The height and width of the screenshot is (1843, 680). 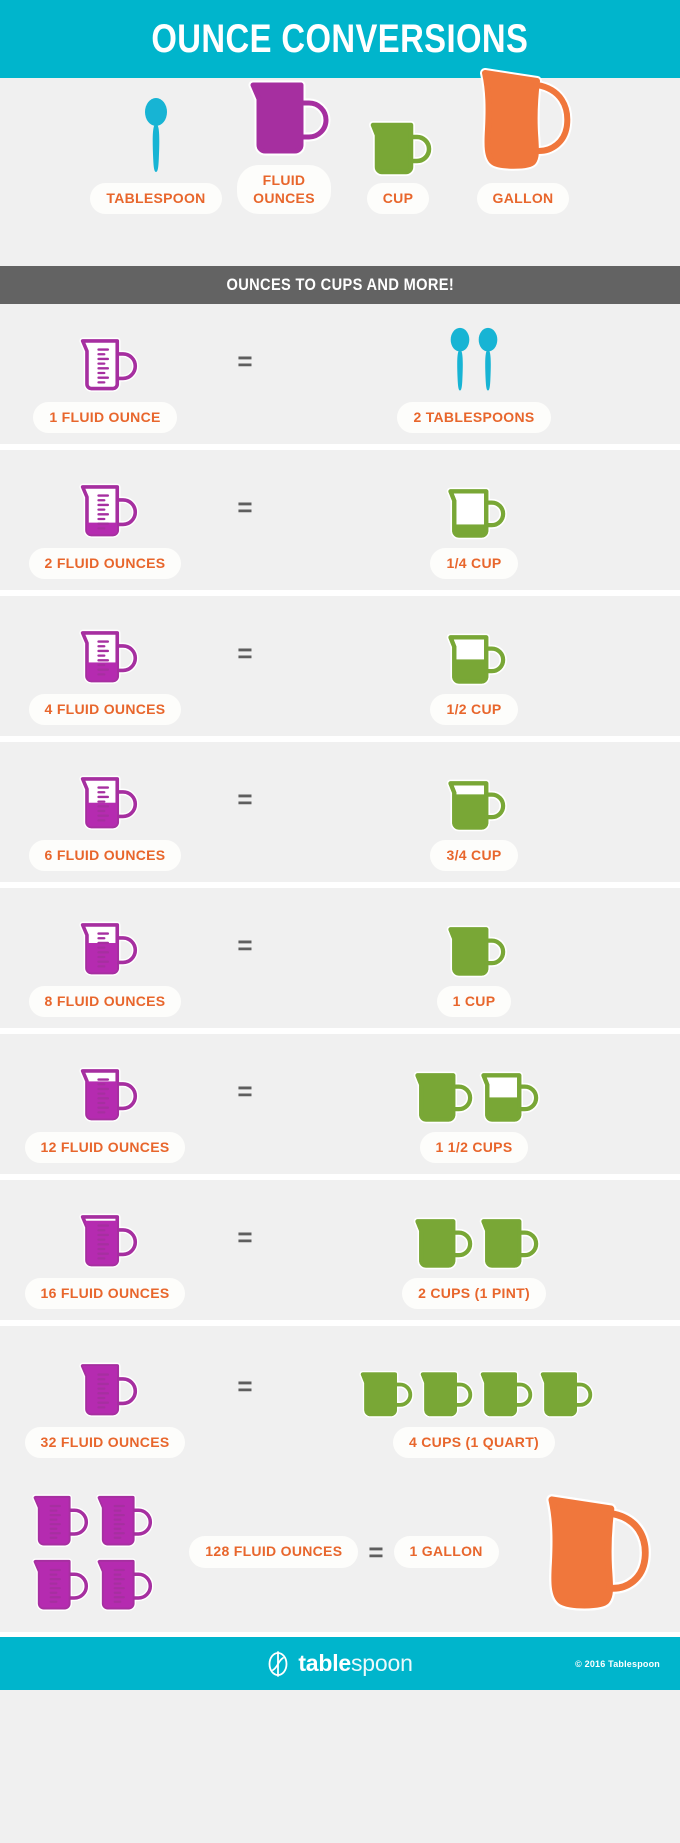 I want to click on conversion-right-cell: 4 CUPS (1 QUART), so click(x=480, y=1399).